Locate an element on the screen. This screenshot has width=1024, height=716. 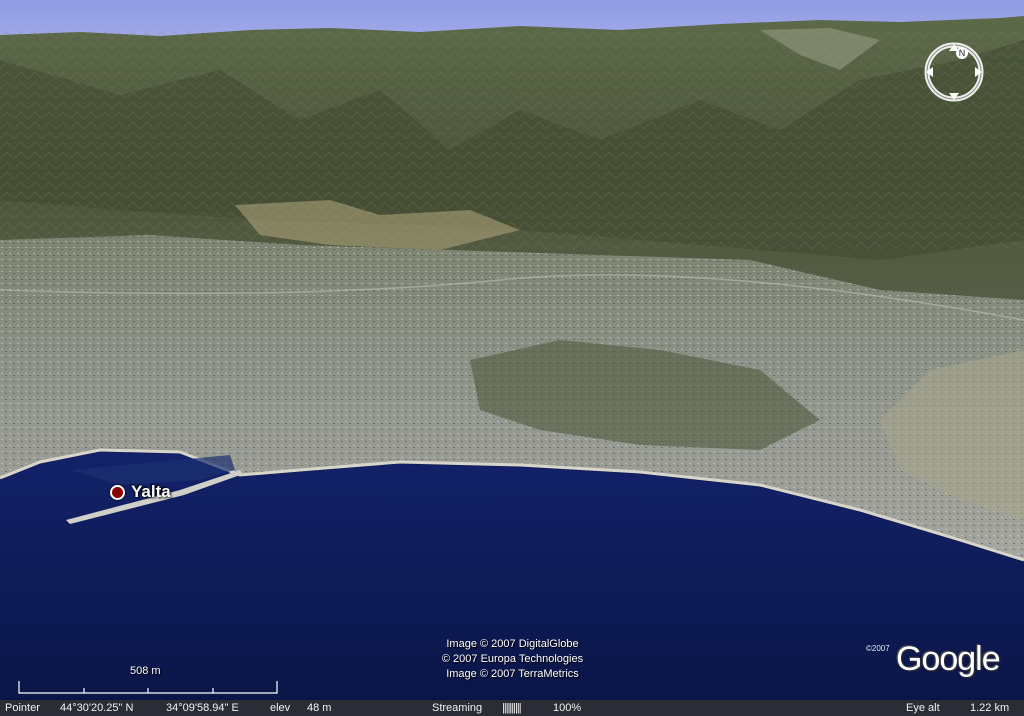
pointer-label: Pointer is located at coordinates (22, 708).